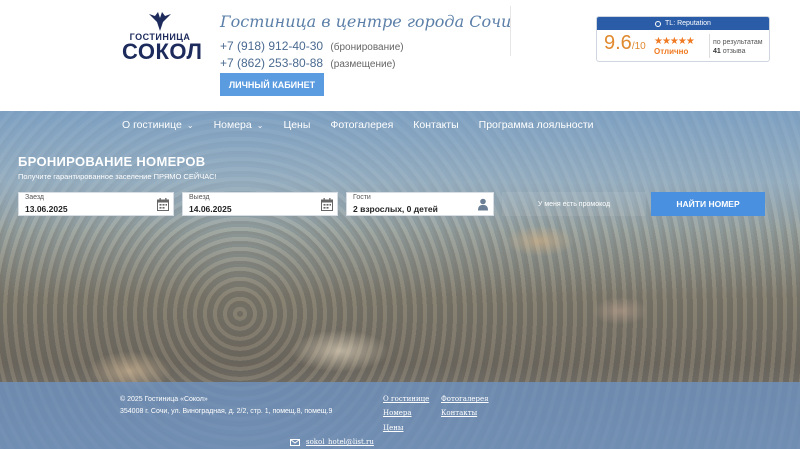  I want to click on guests-value: 2 взрослых, 0 детей, so click(395, 209).